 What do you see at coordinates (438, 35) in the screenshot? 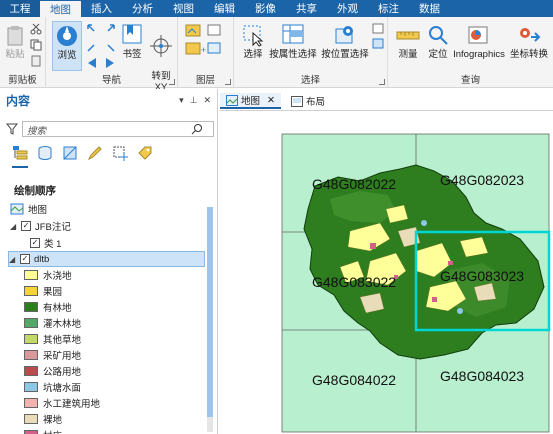
I see `locate-icon` at bounding box center [438, 35].